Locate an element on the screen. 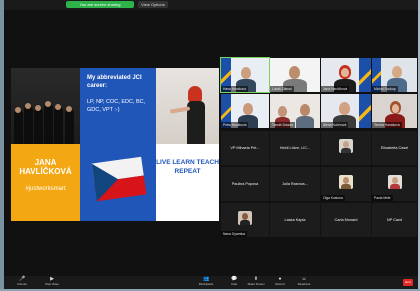 The image size is (420, 291). avatar-tile: Paola Mele is located at coordinates (394, 184).